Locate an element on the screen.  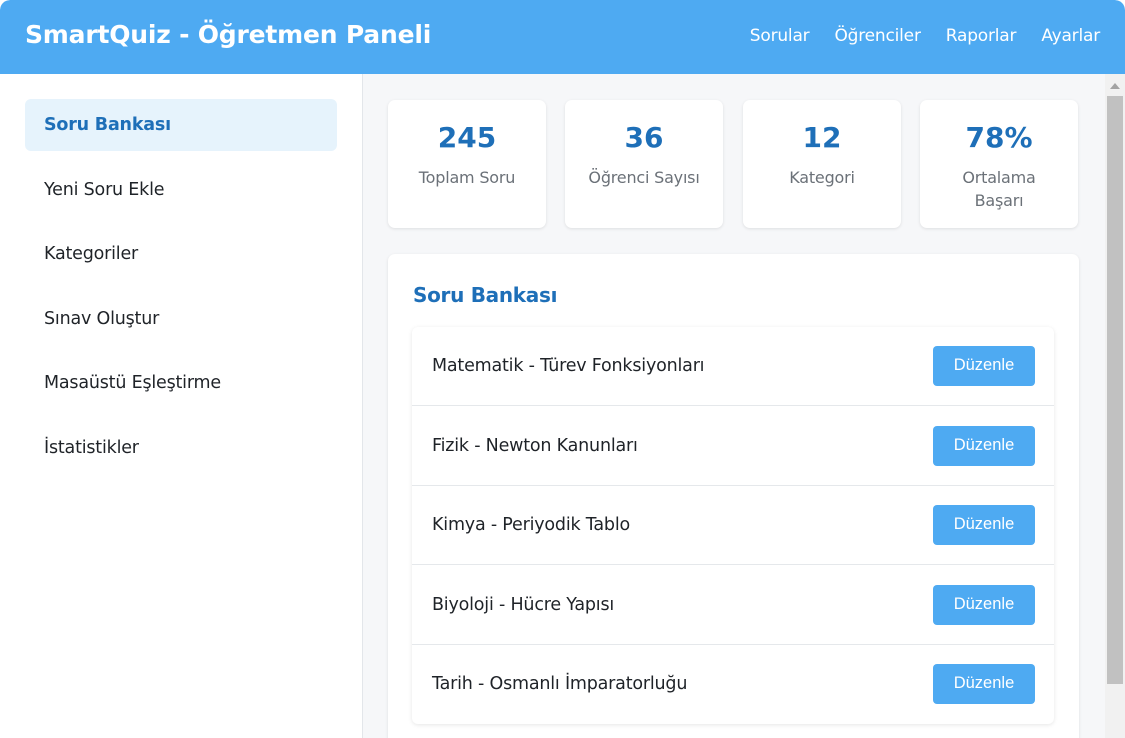
nav-item-raporlar: Raporlar is located at coordinates (981, 36).